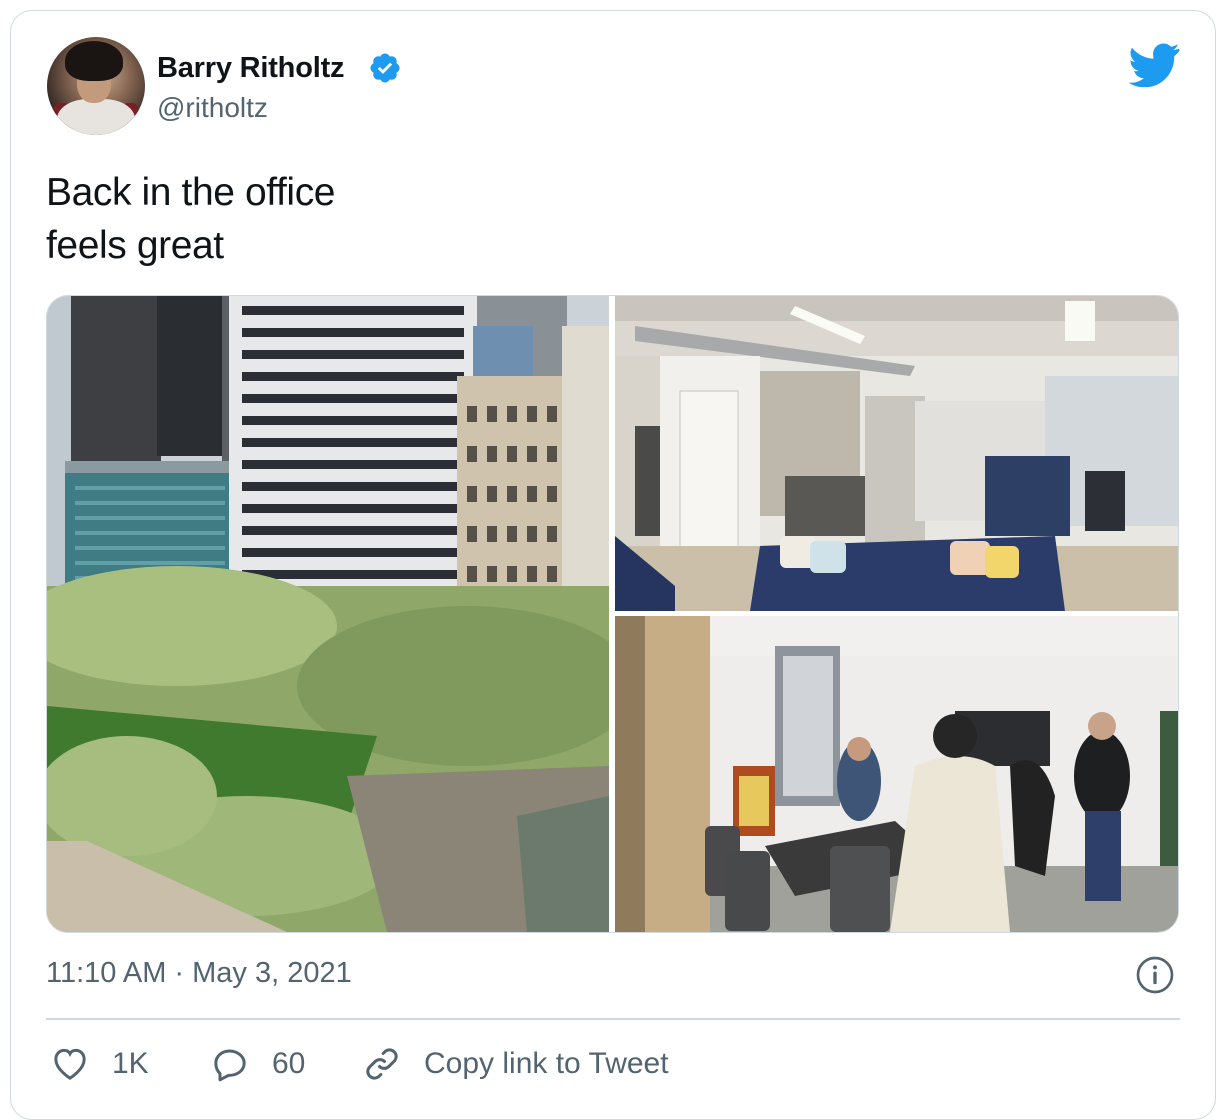 This screenshot has width=1230, height=1120. Describe the element at coordinates (896, 774) in the screenshot. I see `conference-room-photo` at that location.